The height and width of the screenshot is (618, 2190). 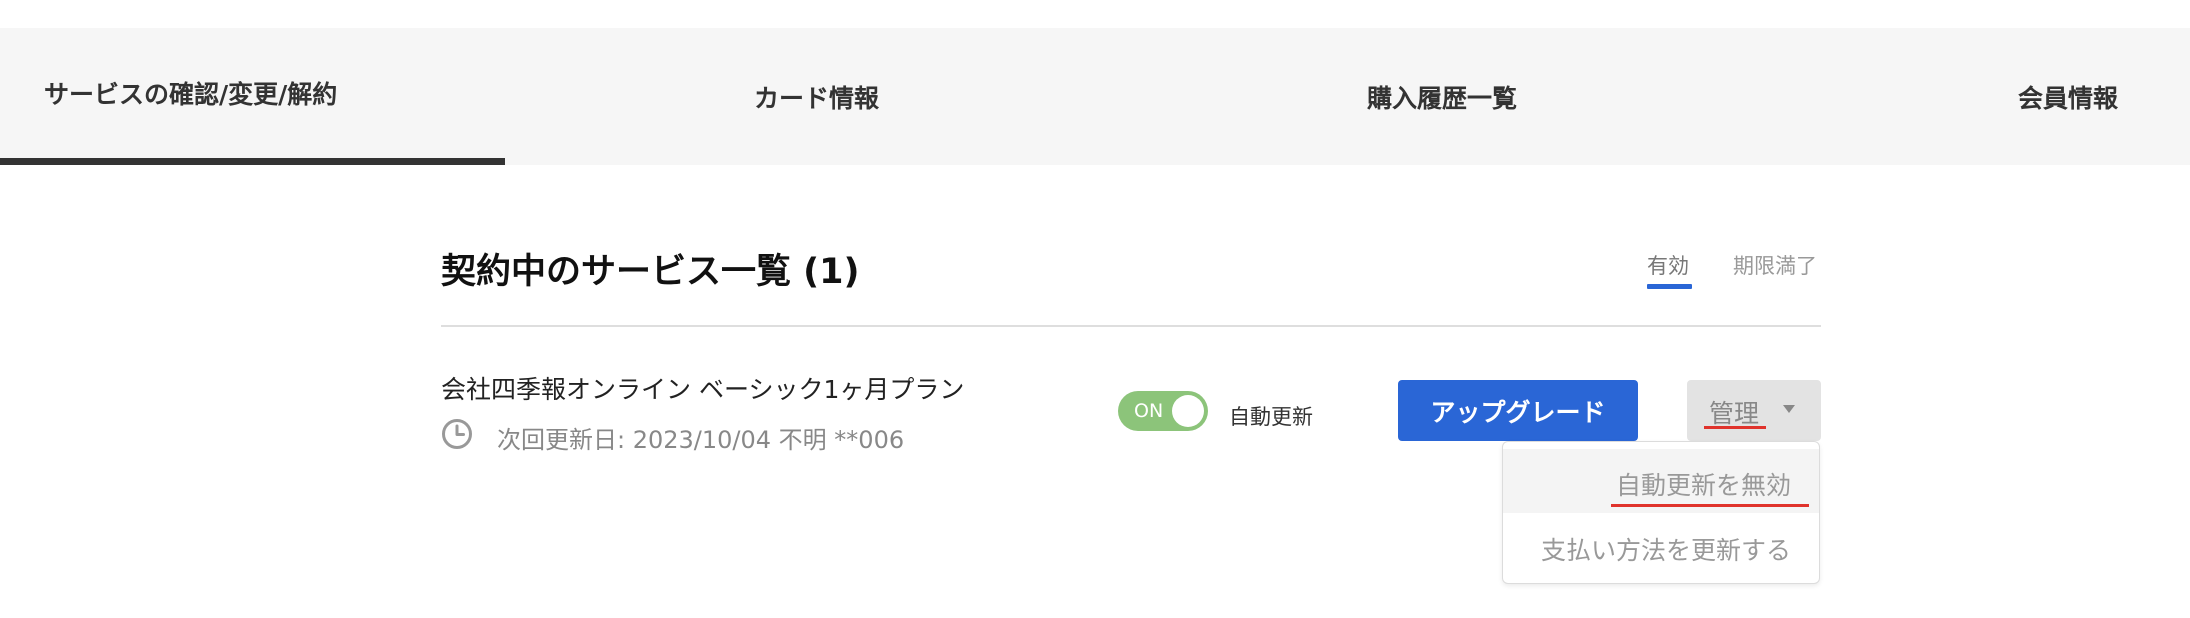 I want to click on filter-active-underline, so click(x=1669, y=286).